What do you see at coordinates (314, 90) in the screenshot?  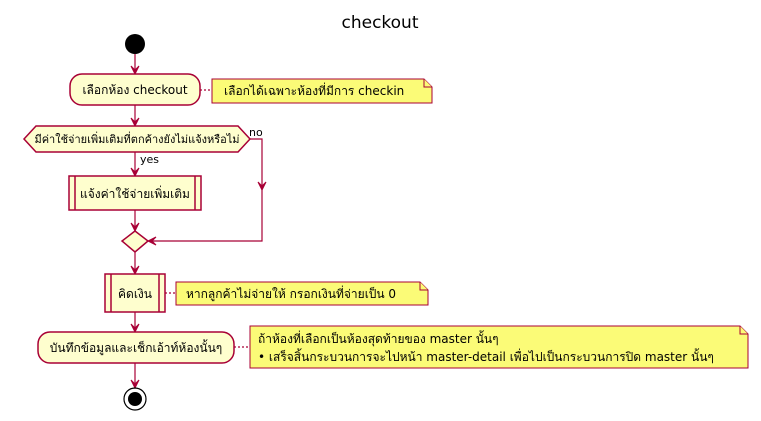 I see `note-select-room-text: เลือกได้เฉพาะห้องที่มีการ checkin` at bounding box center [314, 90].